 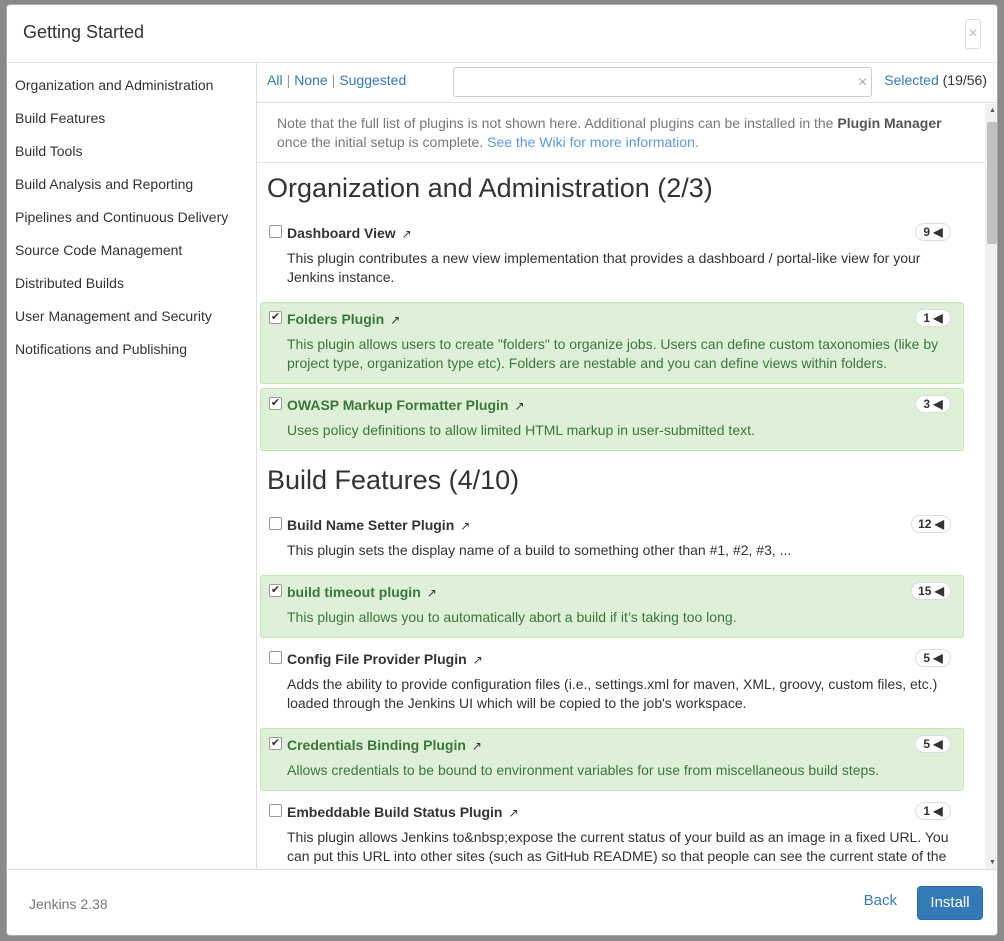 What do you see at coordinates (889, 123) in the screenshot?
I see `note-plugin-manager: Plugin Manager` at bounding box center [889, 123].